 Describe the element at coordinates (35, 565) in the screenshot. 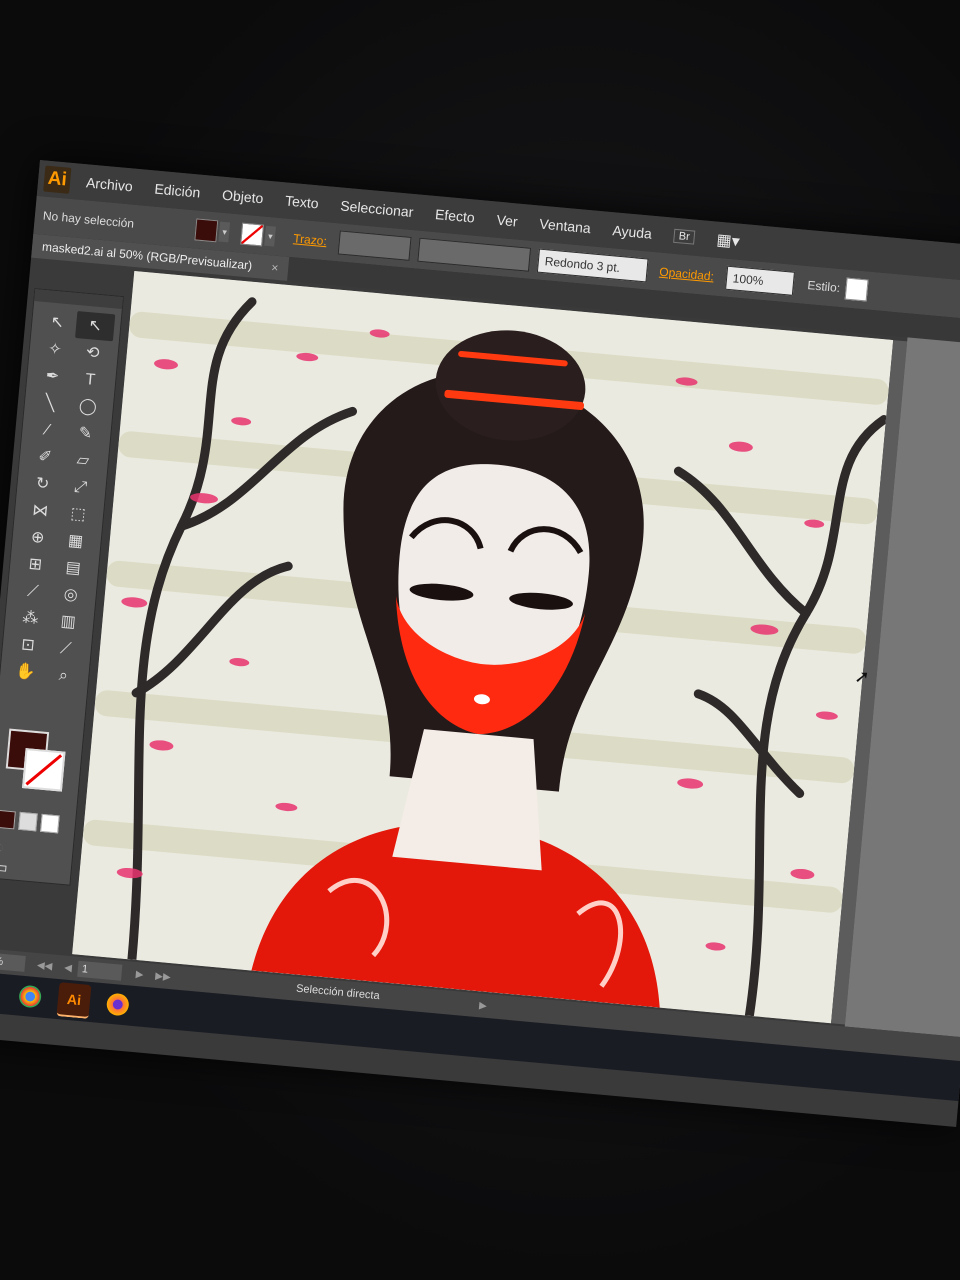

I see `mesh-tool-icon: ⊞` at that location.